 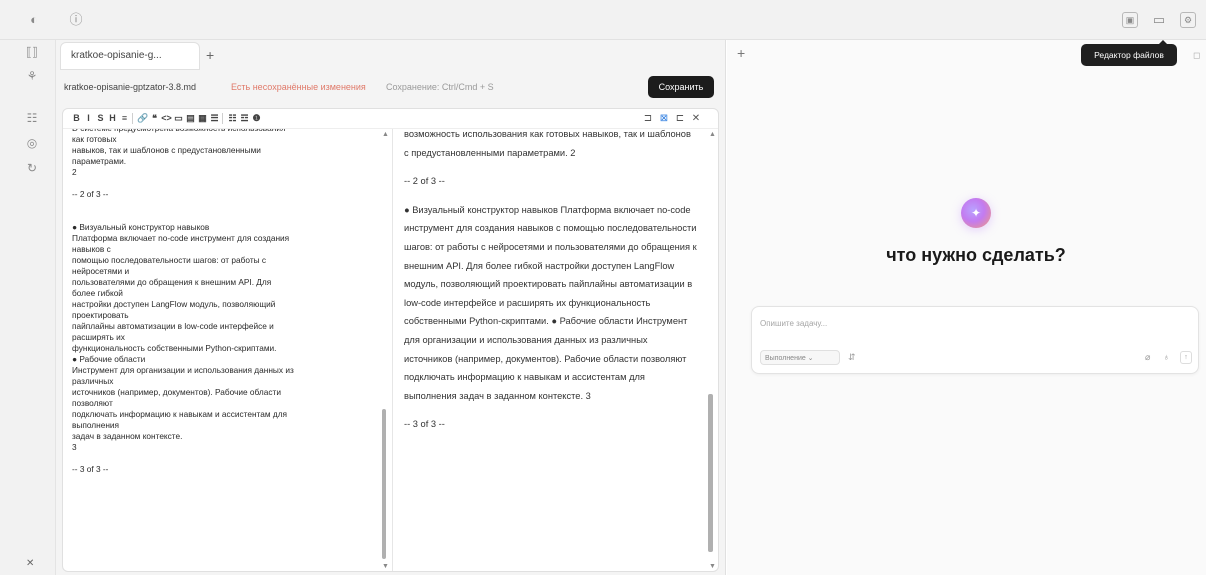 What do you see at coordinates (789, 358) in the screenshot?
I see `mode-label: Выполнение ⌄` at bounding box center [789, 358].